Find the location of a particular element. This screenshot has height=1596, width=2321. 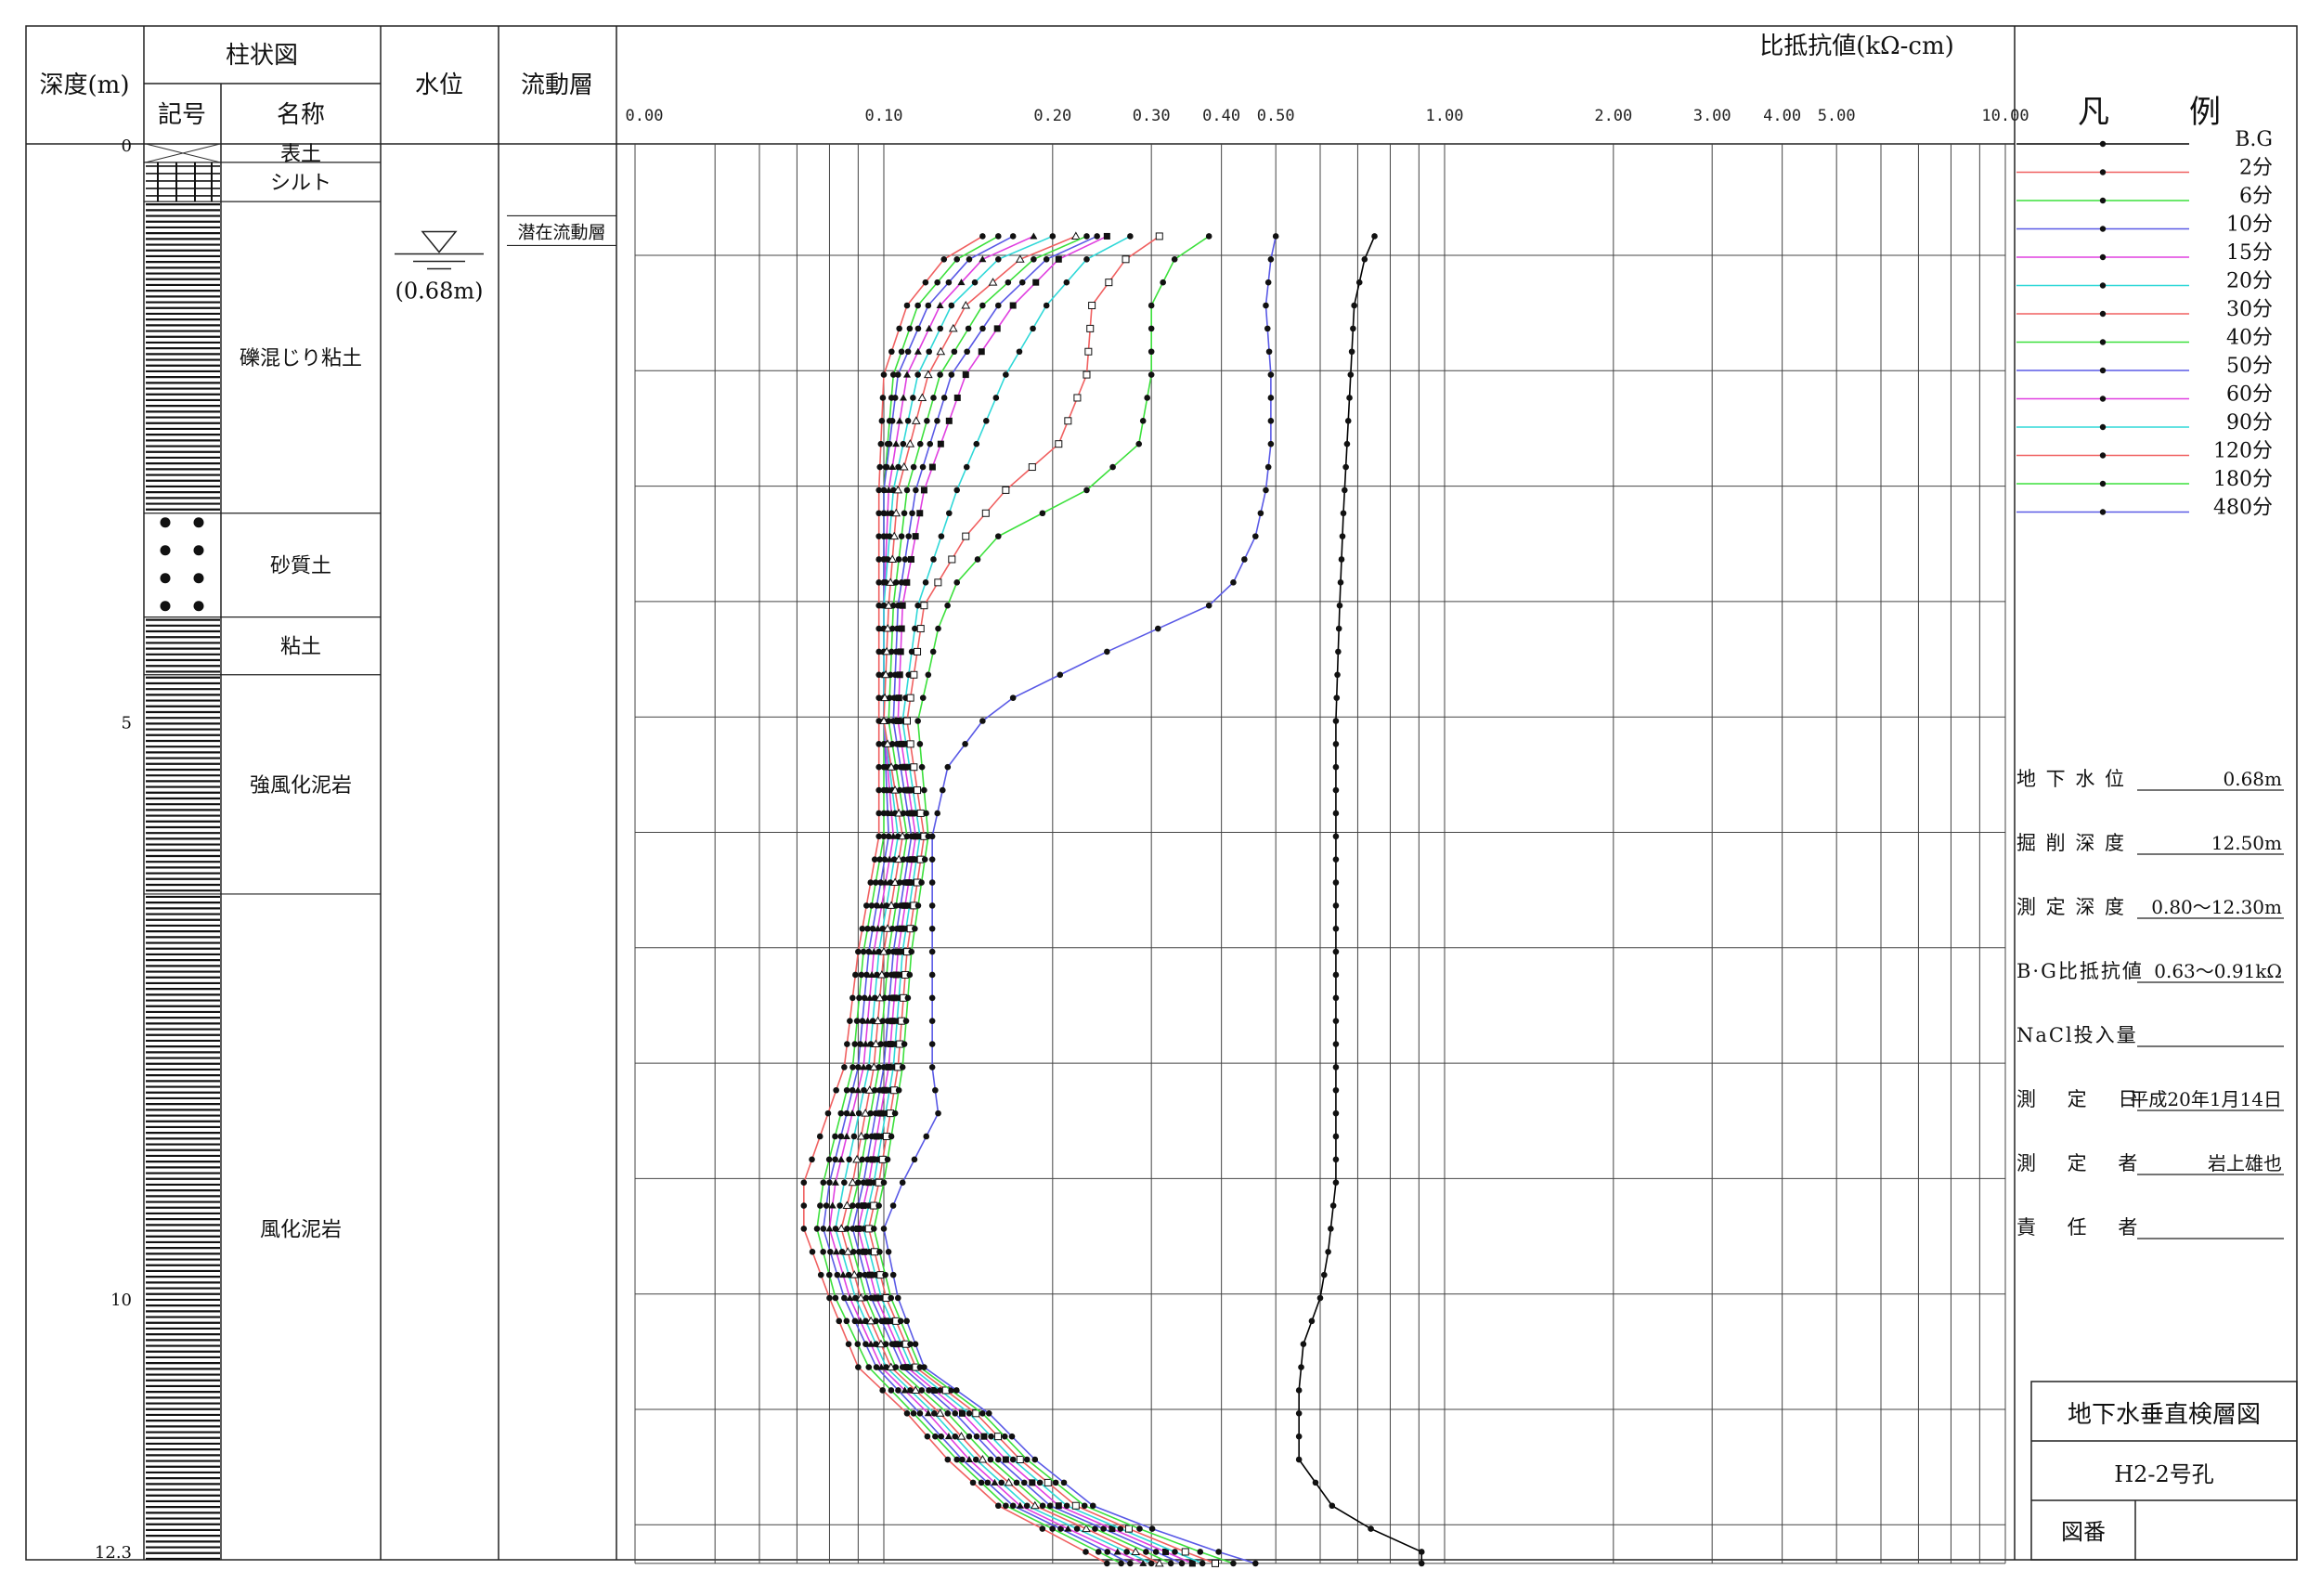

x-tick-label: 0.40 is located at coordinates (1221, 116).